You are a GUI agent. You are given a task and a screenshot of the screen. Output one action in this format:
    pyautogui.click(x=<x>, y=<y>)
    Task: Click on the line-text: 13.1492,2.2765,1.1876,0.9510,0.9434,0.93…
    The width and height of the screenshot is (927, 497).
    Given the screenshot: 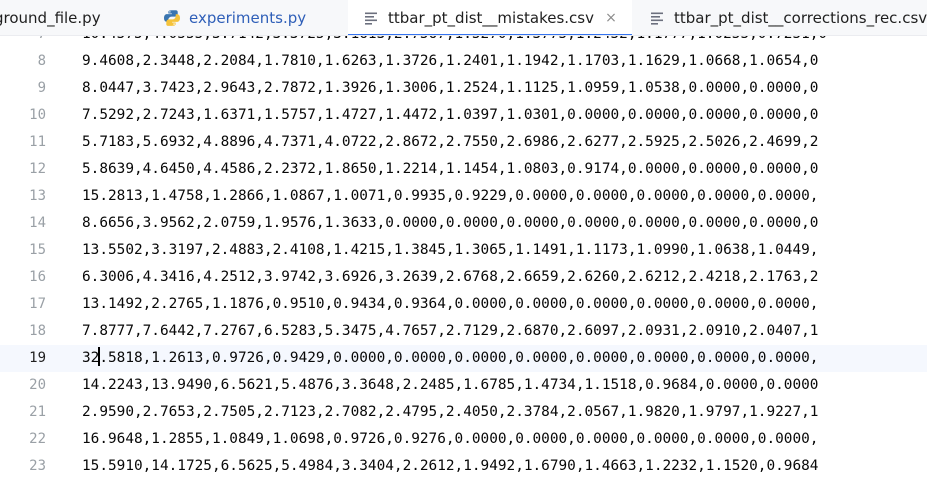 What is the action you would take?
    pyautogui.click(x=450, y=304)
    